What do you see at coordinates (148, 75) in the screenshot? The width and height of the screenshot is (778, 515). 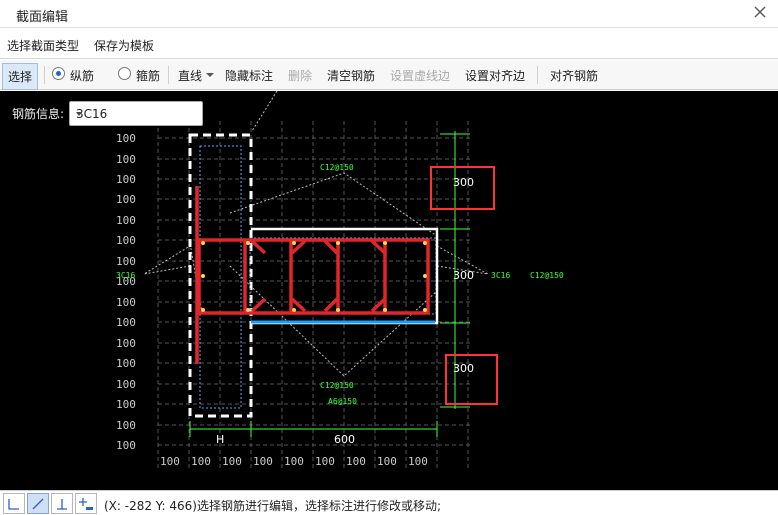 I see `radio-stirrup-label: 箍筋` at bounding box center [148, 75].